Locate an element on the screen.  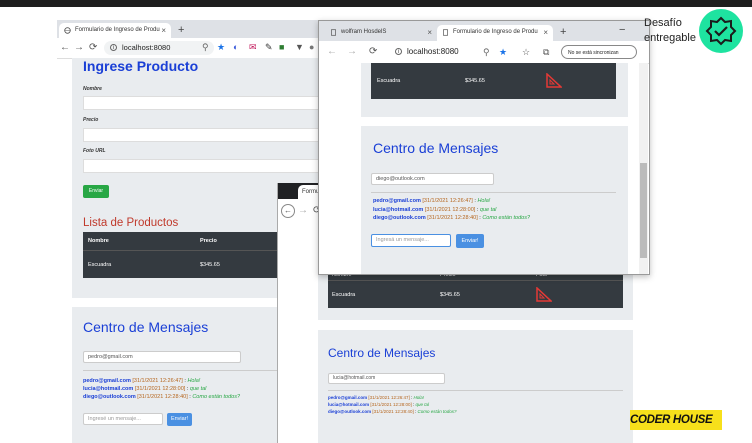
extension-icon: ◐ is located at coordinates (235, 47).